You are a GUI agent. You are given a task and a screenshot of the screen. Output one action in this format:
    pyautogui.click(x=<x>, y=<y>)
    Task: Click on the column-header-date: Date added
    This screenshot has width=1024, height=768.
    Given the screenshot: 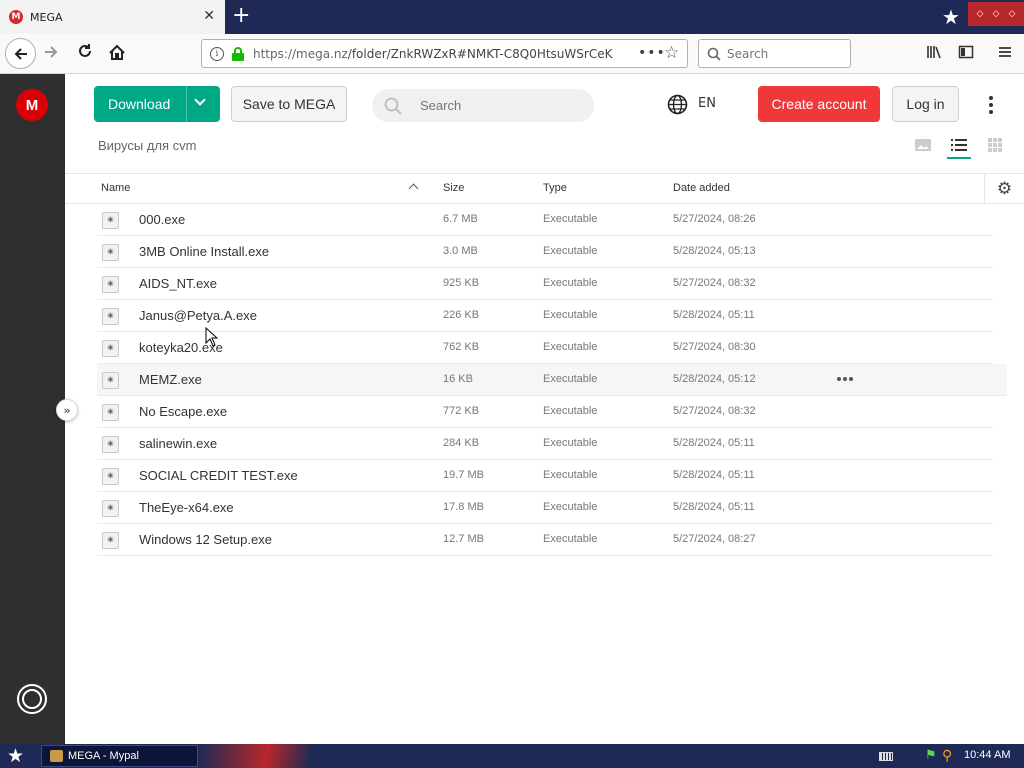 What is the action you would take?
    pyautogui.click(x=701, y=188)
    